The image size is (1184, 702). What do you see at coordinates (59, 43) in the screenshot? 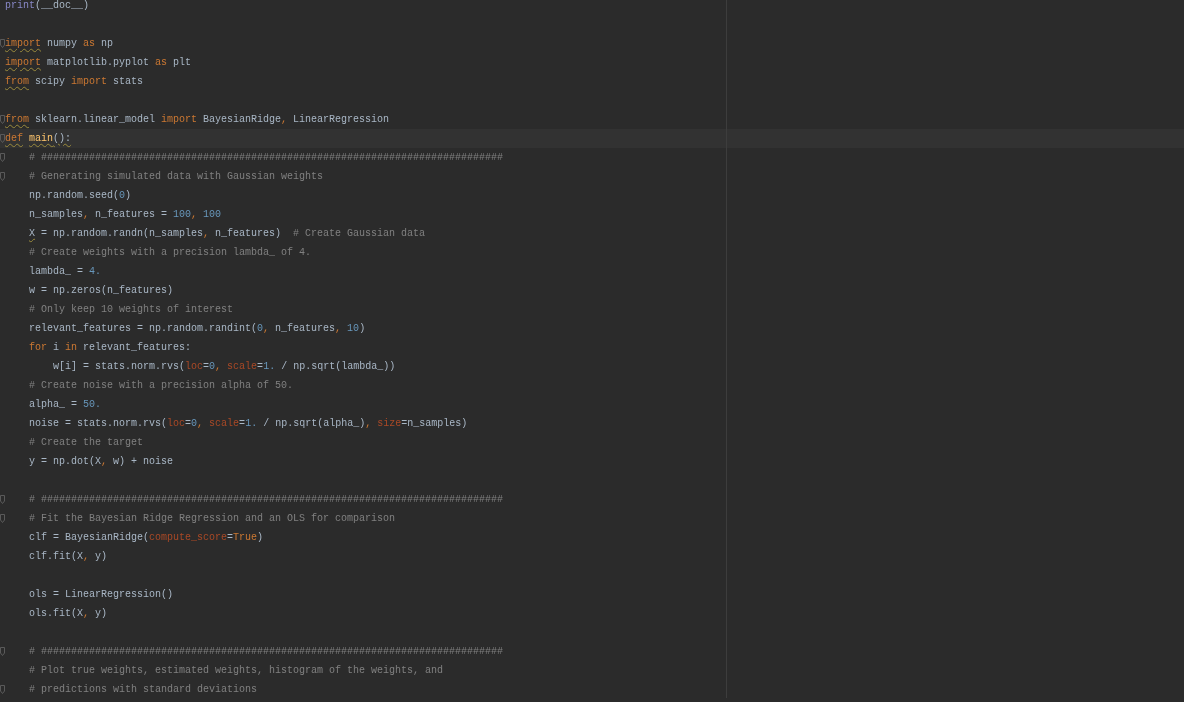
I see `code-line: import numpy as np` at bounding box center [59, 43].